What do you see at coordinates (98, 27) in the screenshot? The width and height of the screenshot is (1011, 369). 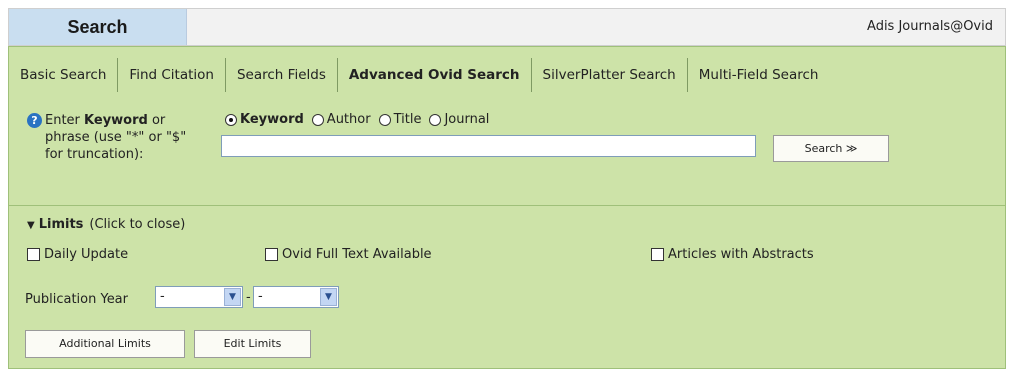 I see `search-tab: Search` at bounding box center [98, 27].